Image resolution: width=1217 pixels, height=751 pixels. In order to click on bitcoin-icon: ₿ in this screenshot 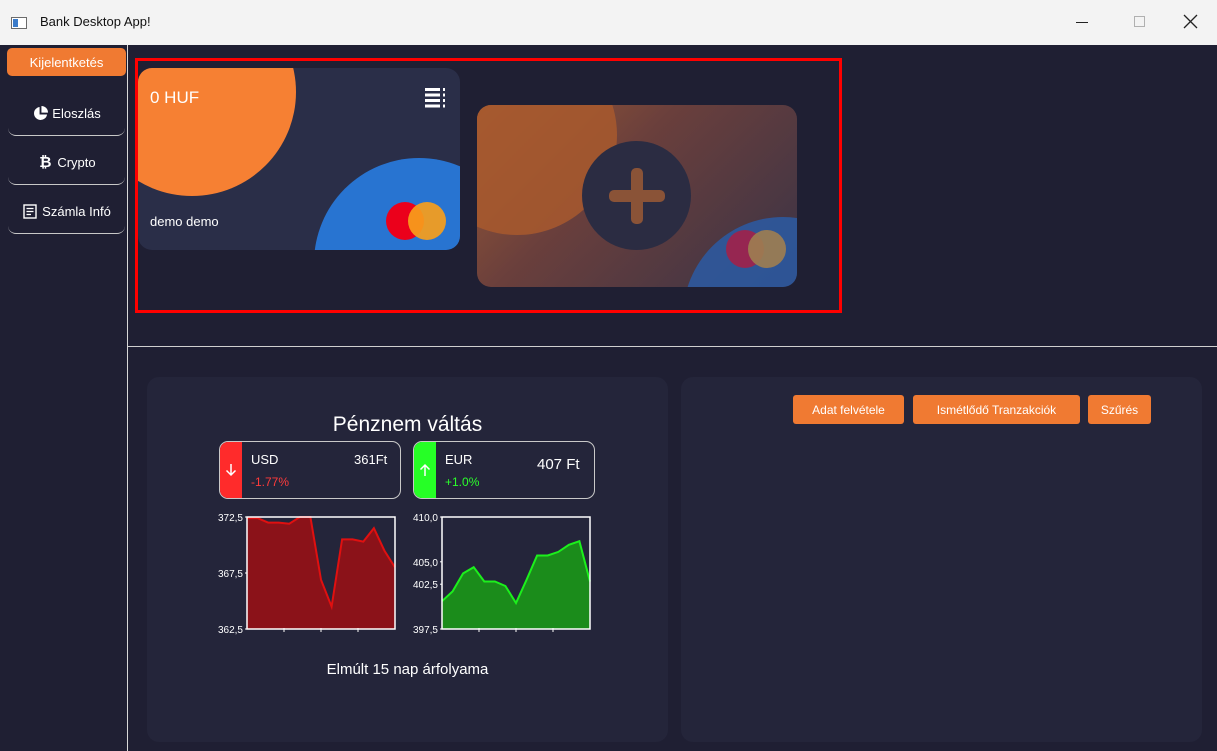, I will do `click(45, 162)`.